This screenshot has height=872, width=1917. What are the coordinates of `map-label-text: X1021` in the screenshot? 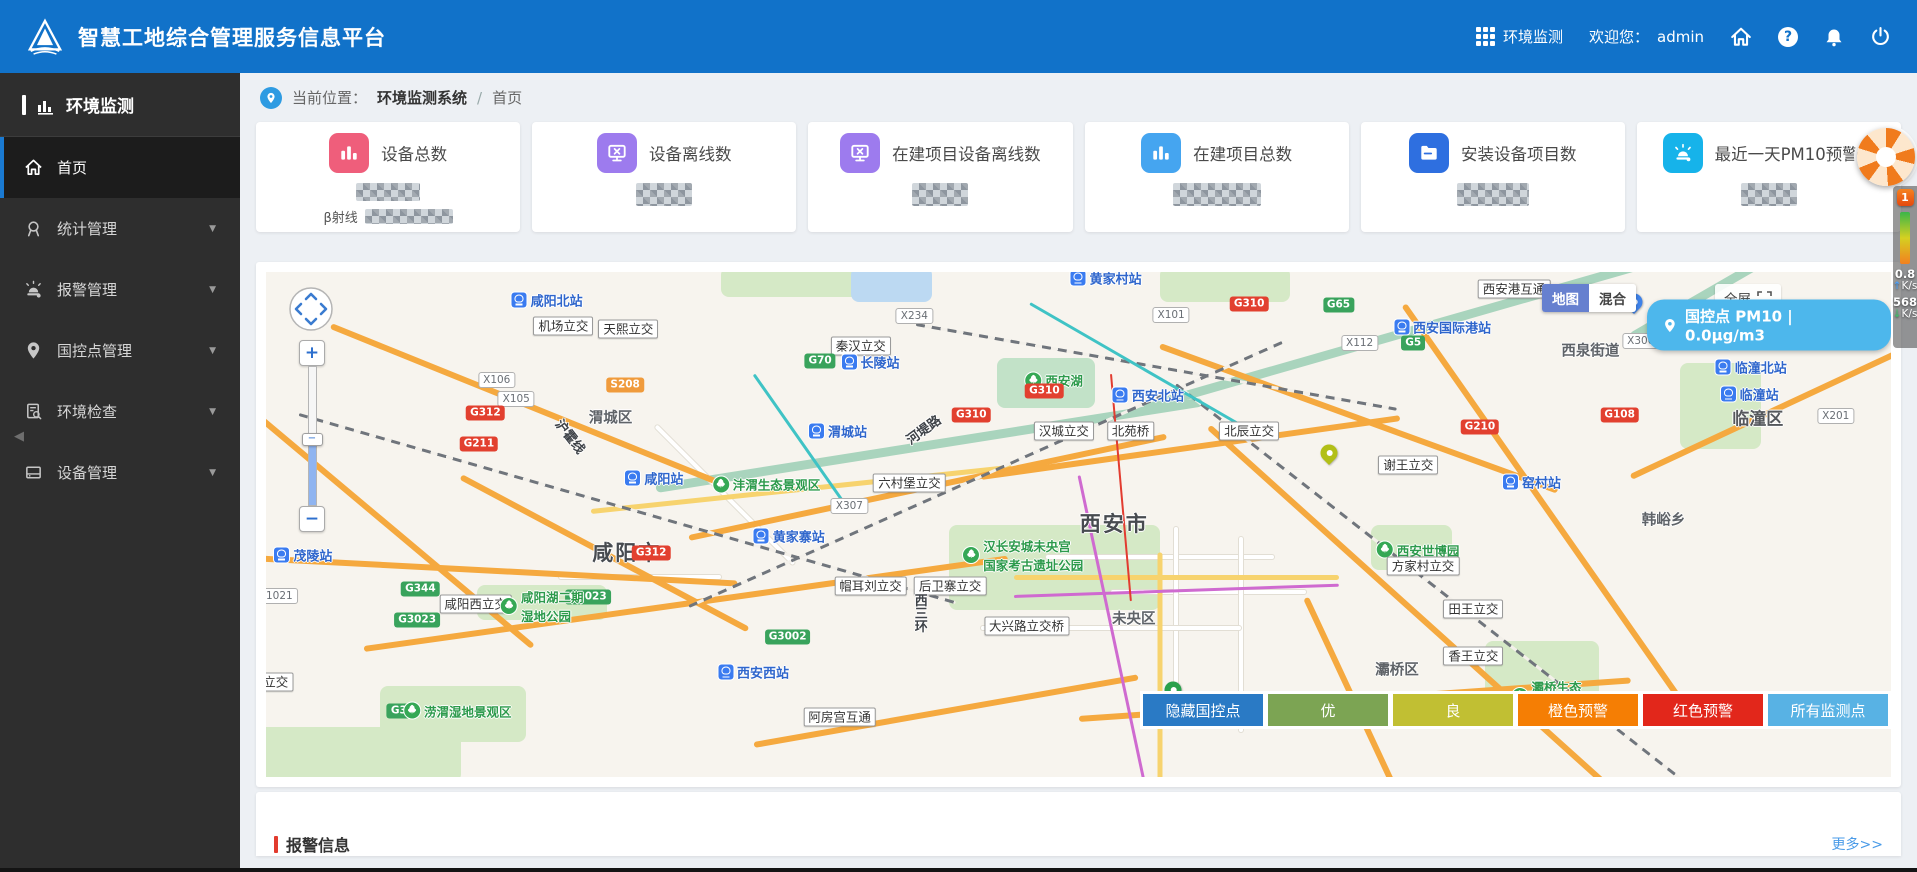 It's located at (279, 595).